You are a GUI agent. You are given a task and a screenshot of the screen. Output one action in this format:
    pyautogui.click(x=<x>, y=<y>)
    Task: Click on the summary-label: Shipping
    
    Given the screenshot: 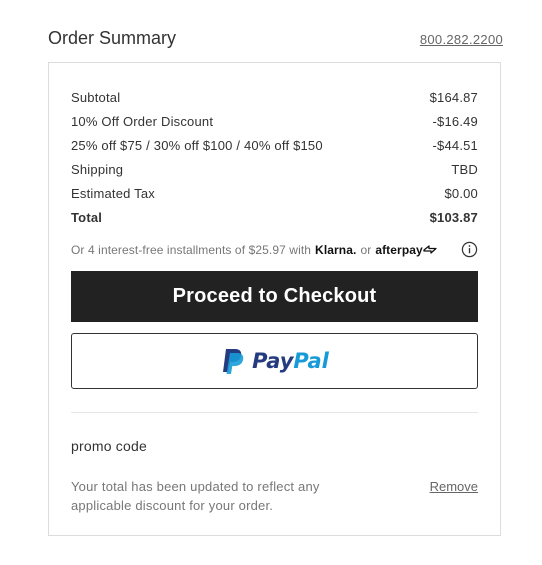 What is the action you would take?
    pyautogui.click(x=97, y=169)
    